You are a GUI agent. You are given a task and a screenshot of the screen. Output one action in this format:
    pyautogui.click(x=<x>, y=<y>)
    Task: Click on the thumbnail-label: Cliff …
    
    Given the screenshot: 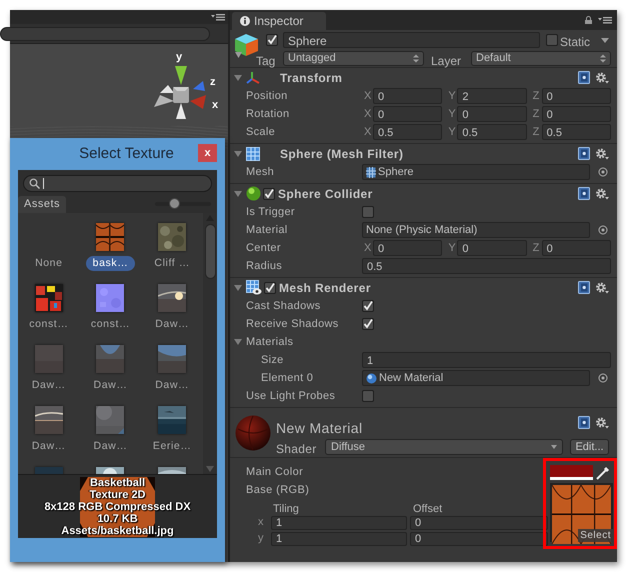 What is the action you would take?
    pyautogui.click(x=172, y=263)
    